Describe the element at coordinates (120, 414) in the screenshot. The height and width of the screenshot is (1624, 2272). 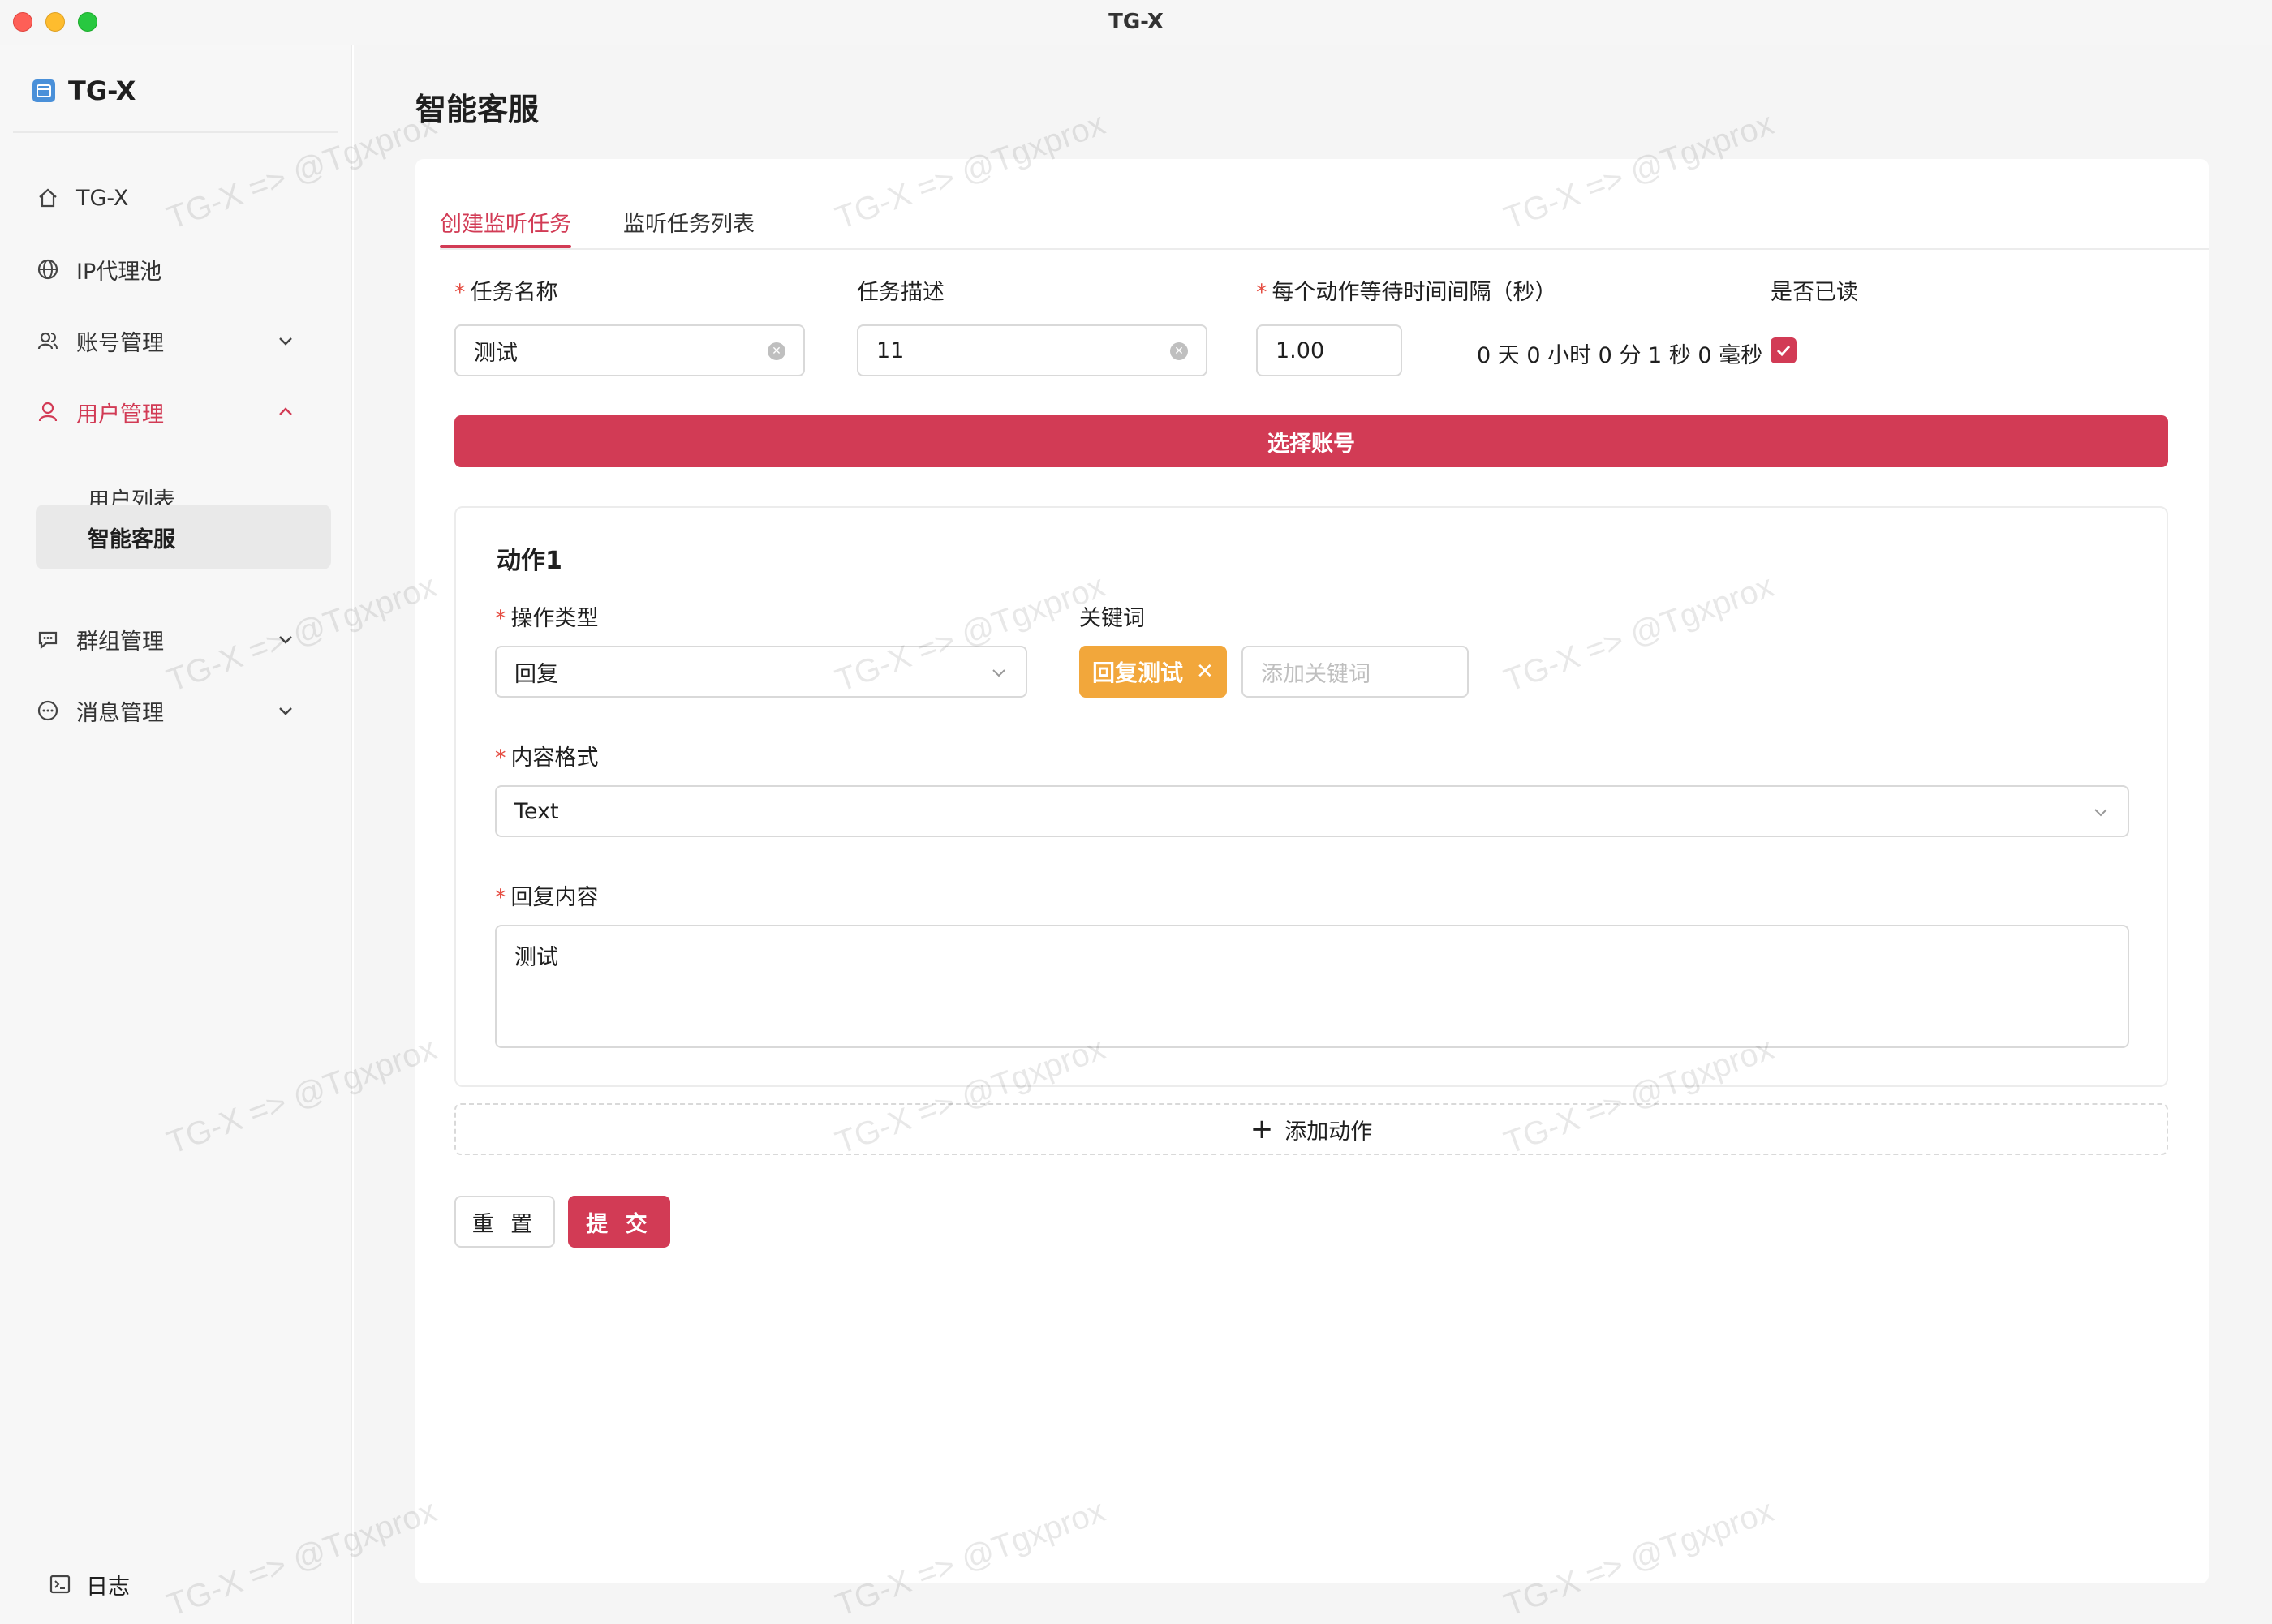
I see `sidebar-item-label: 用户管理` at that location.